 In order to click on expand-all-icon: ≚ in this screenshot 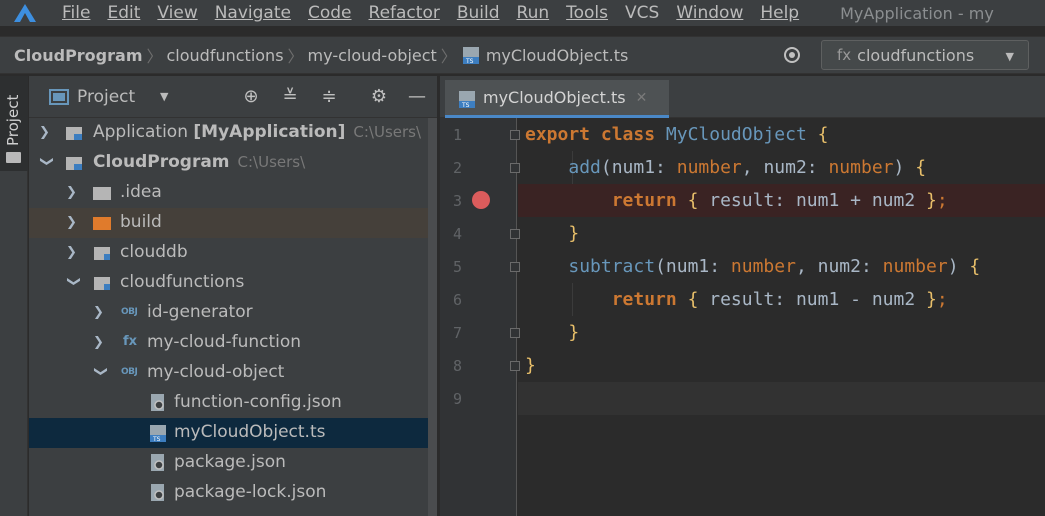, I will do `click(290, 97)`.